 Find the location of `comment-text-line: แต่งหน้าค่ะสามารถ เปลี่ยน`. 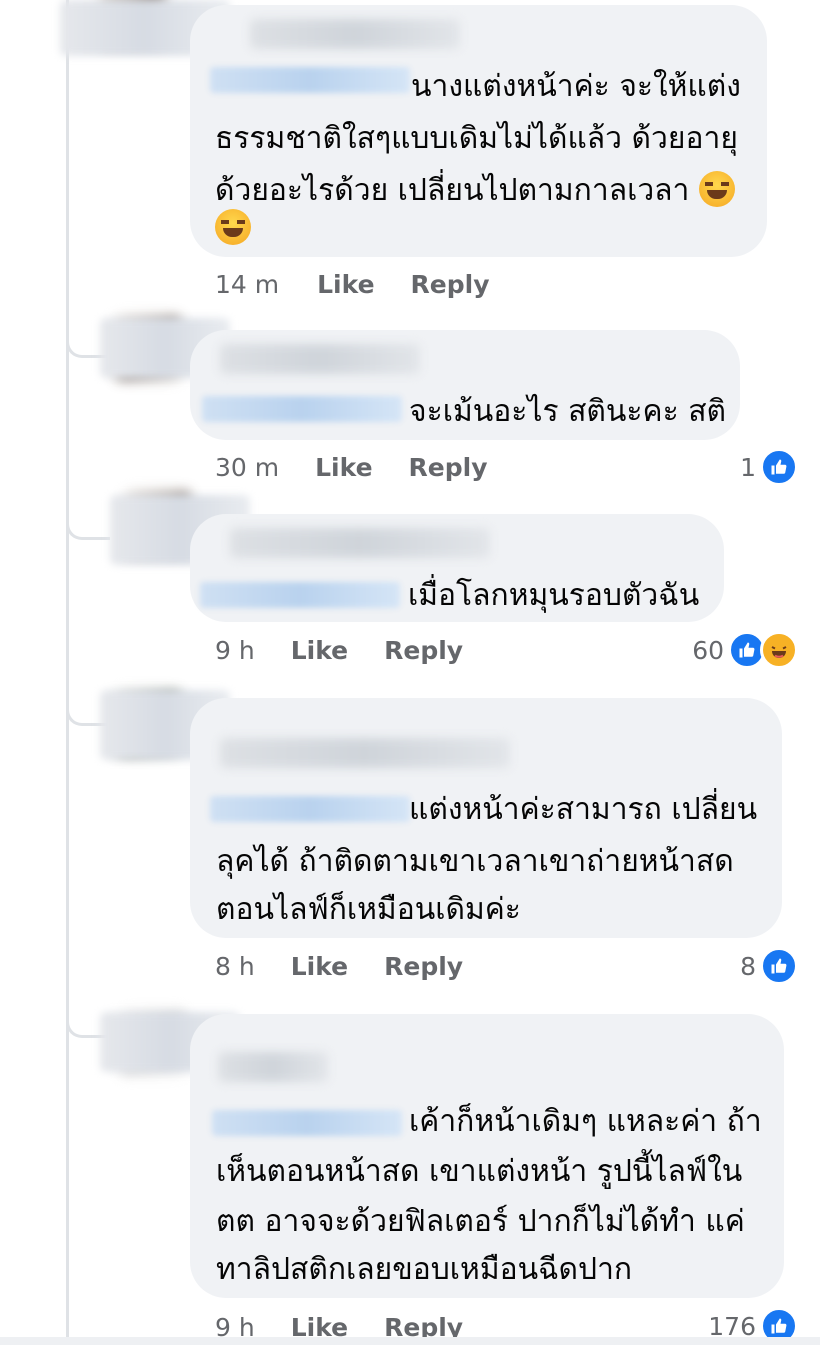

comment-text-line: แต่งหน้าค่ะสามารถ เปลี่ยน is located at coordinates (583, 809).